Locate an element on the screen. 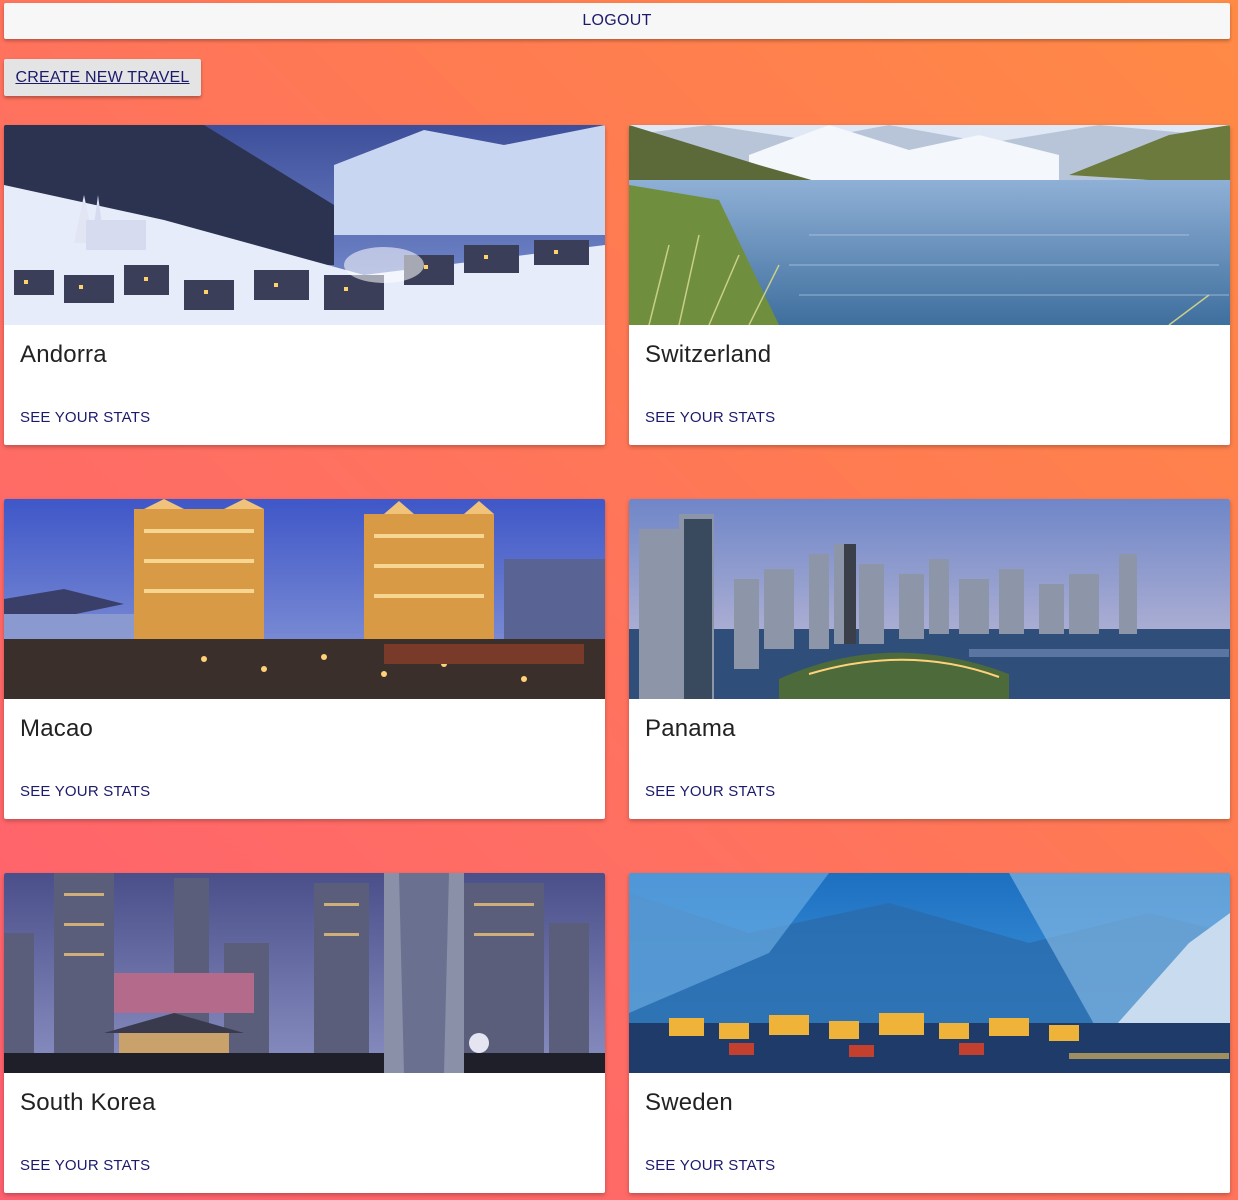 This screenshot has height=1200, width=1238. travel-card-south-korea: South Korea SEE YOUR STATS is located at coordinates (304, 1033).